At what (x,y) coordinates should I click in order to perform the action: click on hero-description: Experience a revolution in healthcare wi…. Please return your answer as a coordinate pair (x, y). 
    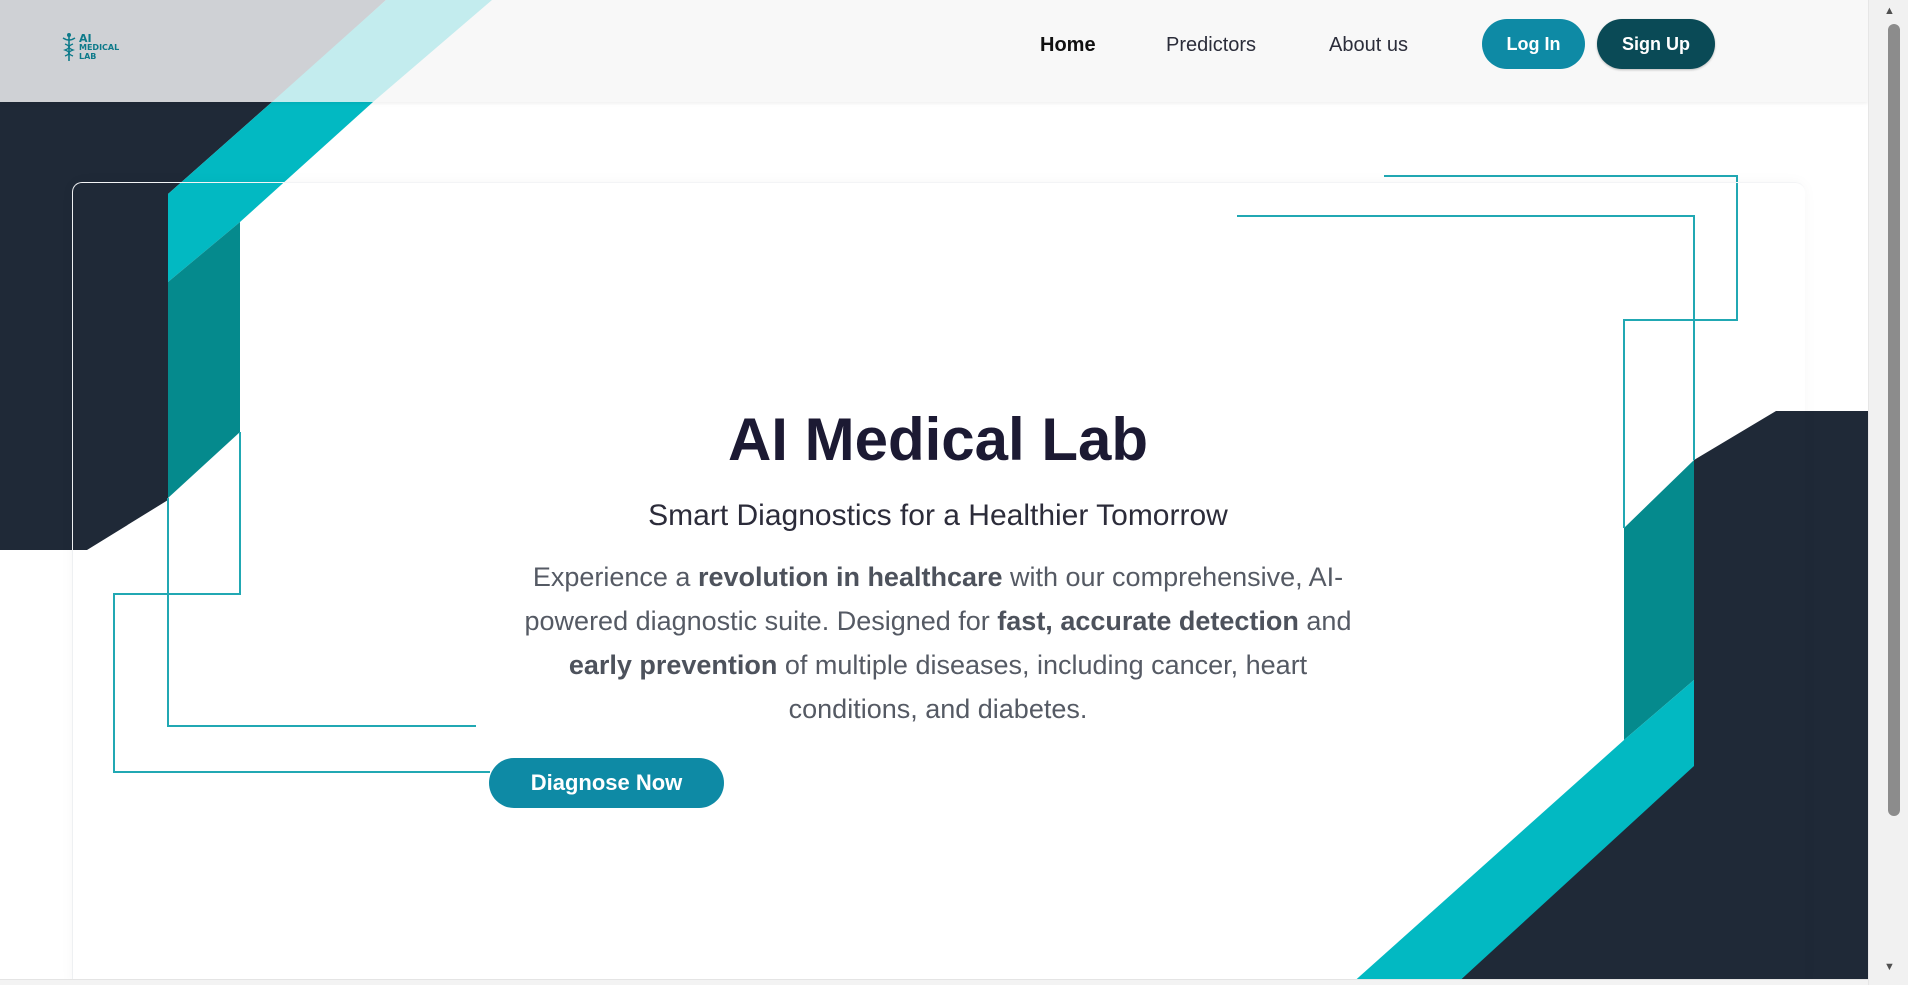
    Looking at the image, I should click on (938, 643).